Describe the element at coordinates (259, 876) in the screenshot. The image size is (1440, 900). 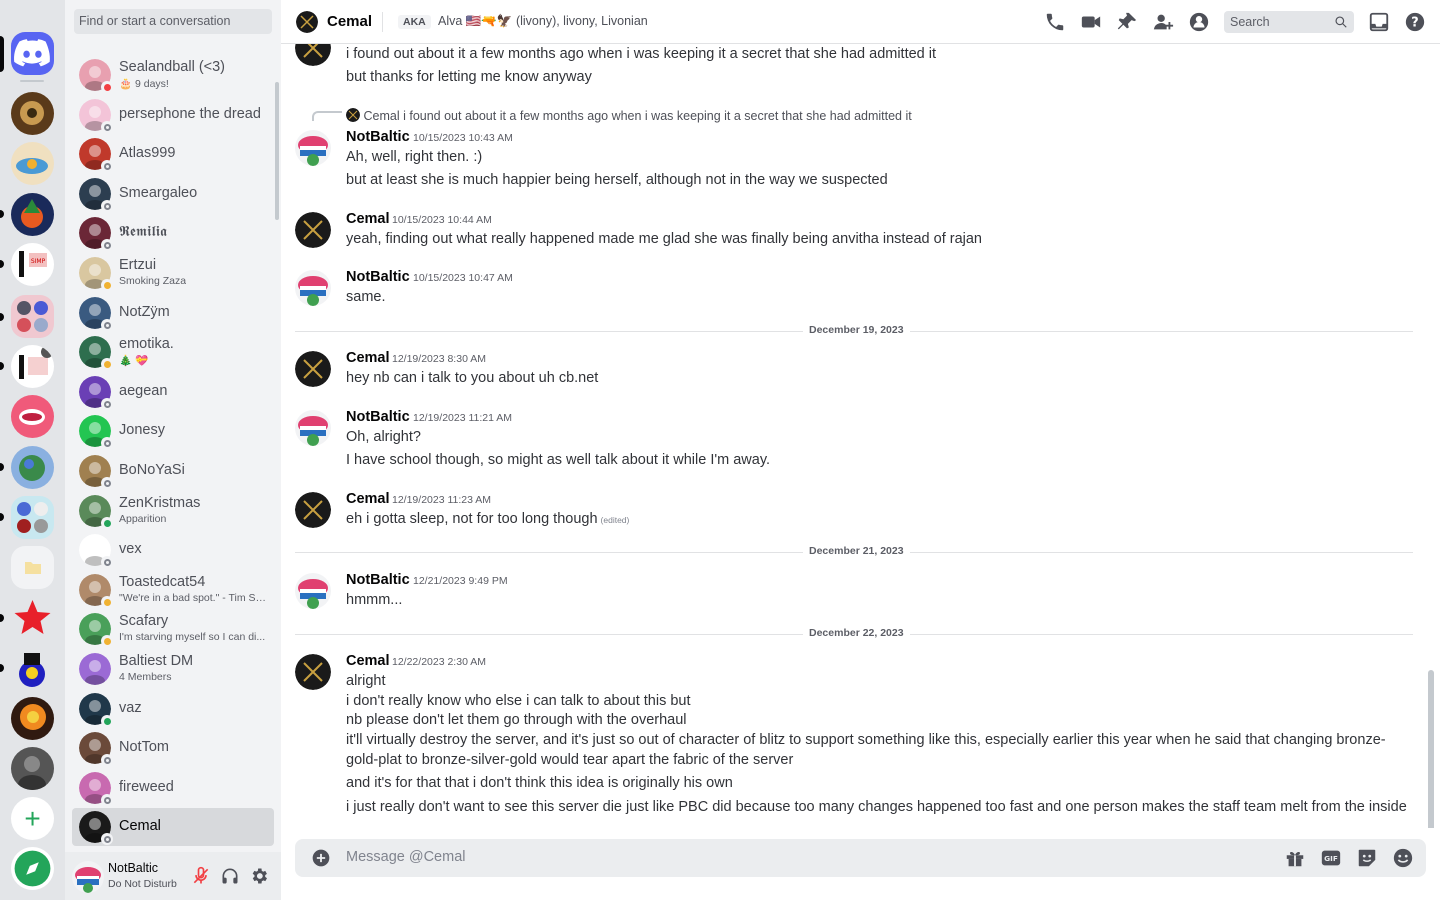
I see `user-settings-button` at that location.